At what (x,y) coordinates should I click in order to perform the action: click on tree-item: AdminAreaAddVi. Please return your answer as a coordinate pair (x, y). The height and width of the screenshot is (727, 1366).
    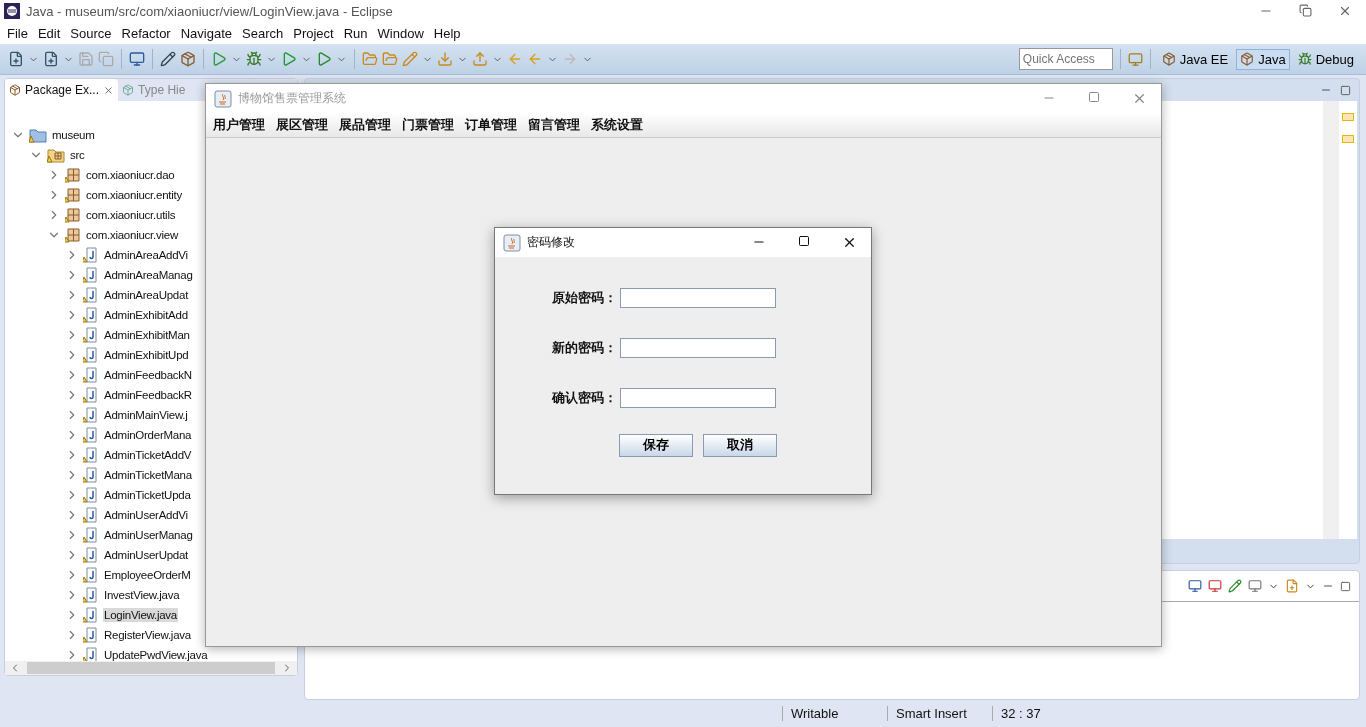
    Looking at the image, I should click on (146, 255).